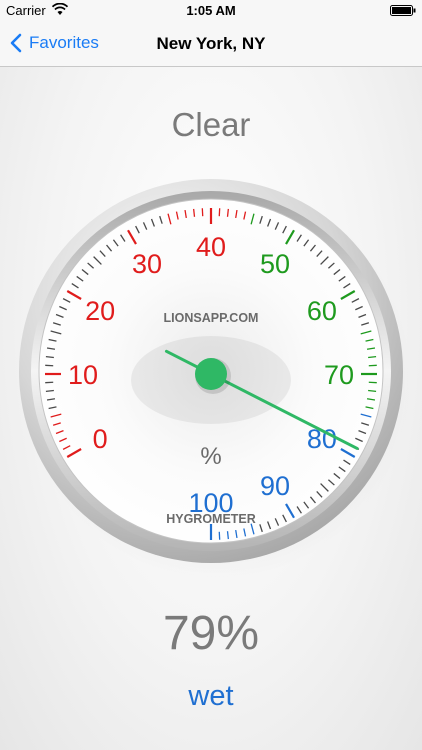 The image size is (422, 750). I want to click on status-bar: Carrier 1:05 AM, so click(211, 10).